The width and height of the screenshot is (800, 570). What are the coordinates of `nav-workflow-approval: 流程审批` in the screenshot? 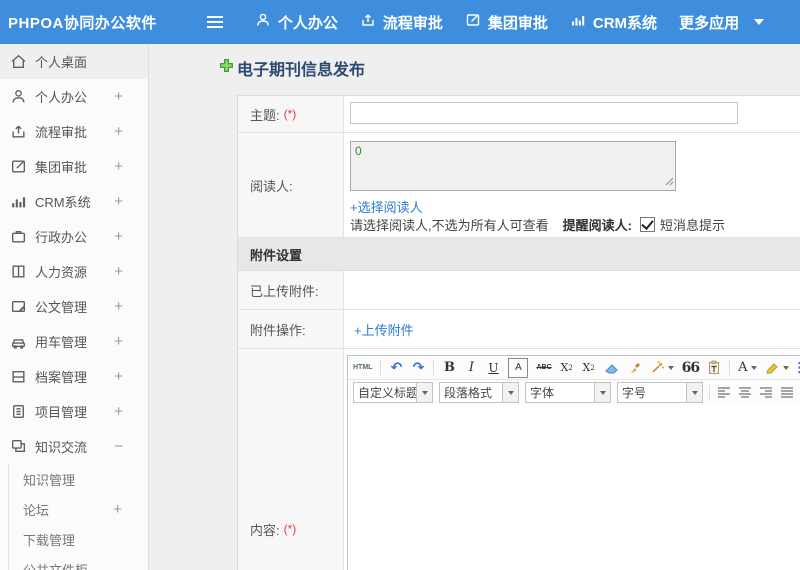 It's located at (401, 22).